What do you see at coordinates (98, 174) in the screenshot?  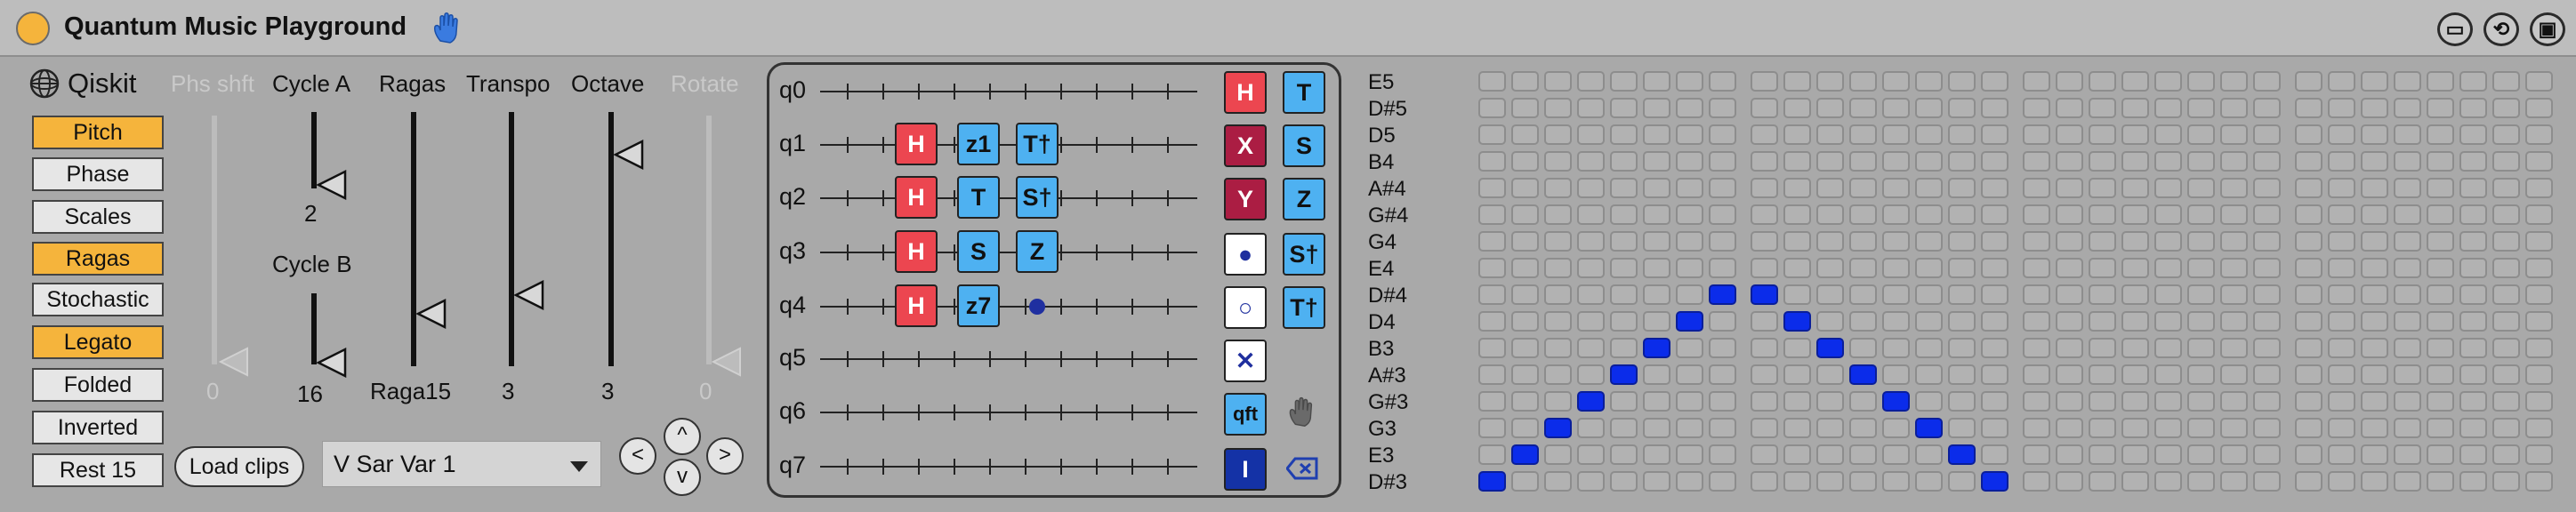 I see `mode-button-phase: Phase` at bounding box center [98, 174].